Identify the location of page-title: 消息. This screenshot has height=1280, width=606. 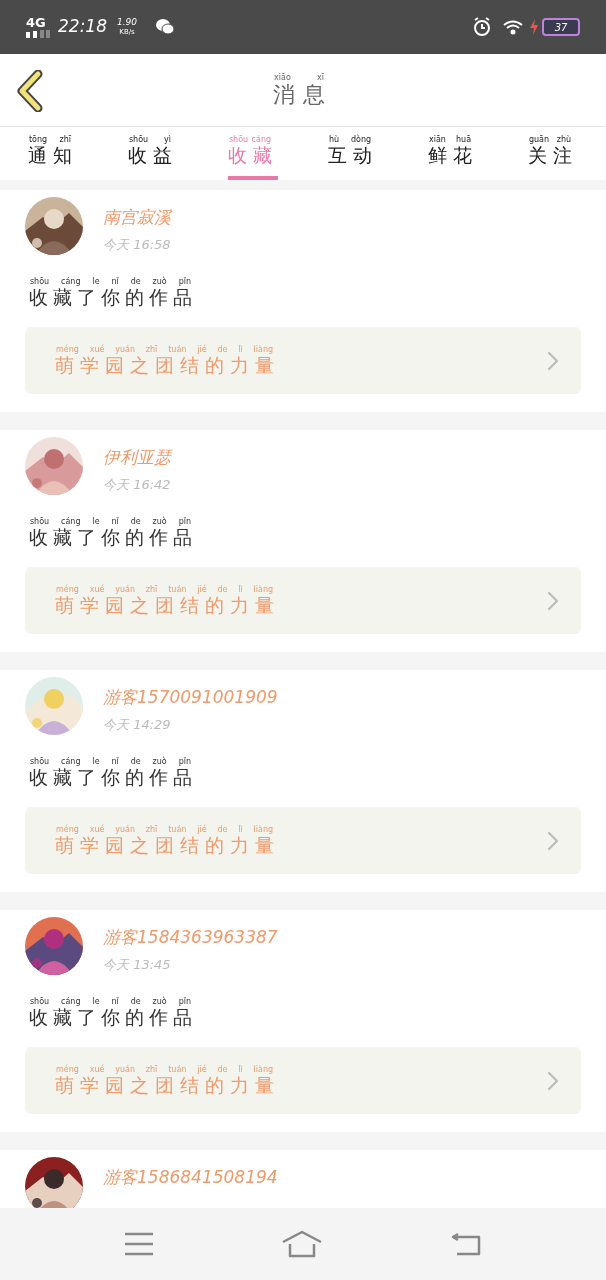
(303, 94).